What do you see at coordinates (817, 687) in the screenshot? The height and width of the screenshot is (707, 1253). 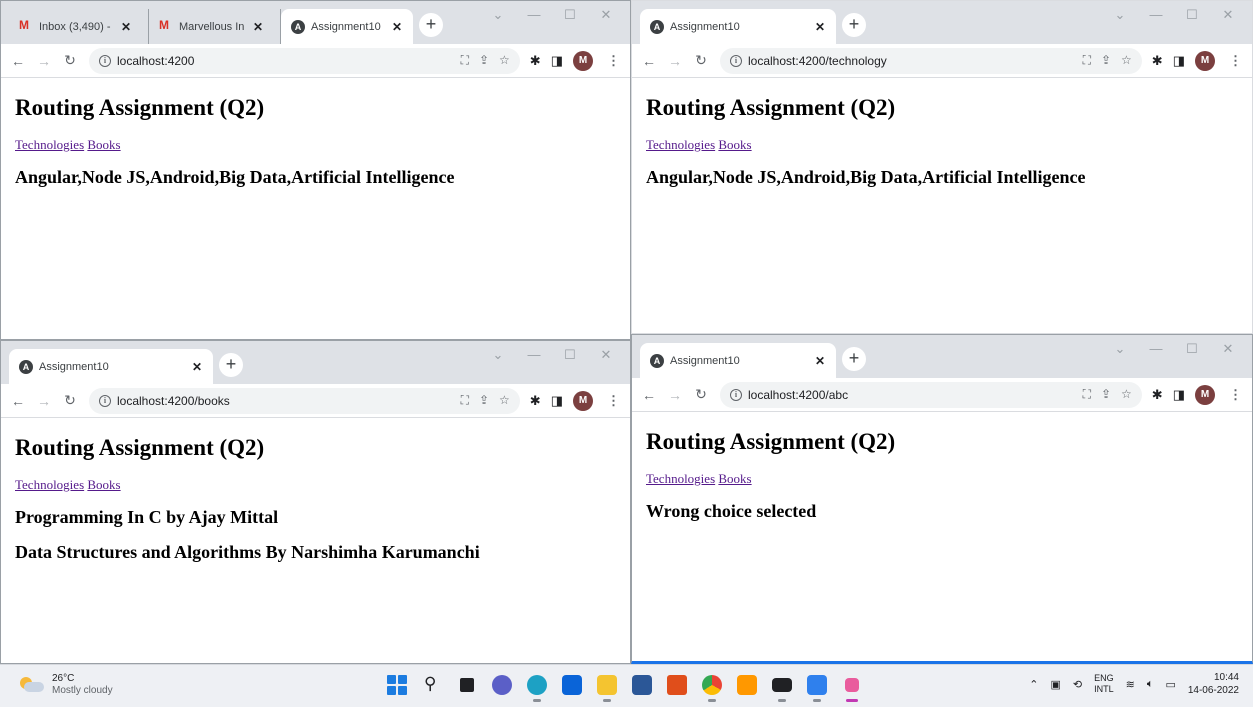 I see `vscode-button` at bounding box center [817, 687].